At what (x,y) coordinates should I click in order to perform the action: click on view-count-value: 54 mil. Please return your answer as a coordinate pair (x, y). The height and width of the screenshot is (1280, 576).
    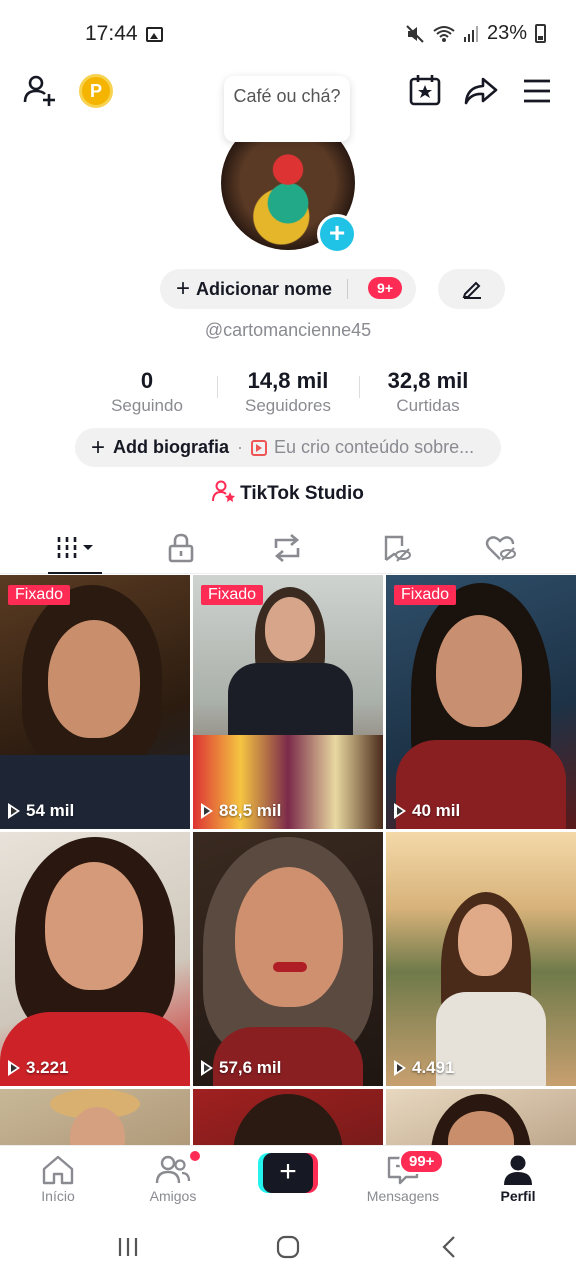
    Looking at the image, I should click on (50, 810).